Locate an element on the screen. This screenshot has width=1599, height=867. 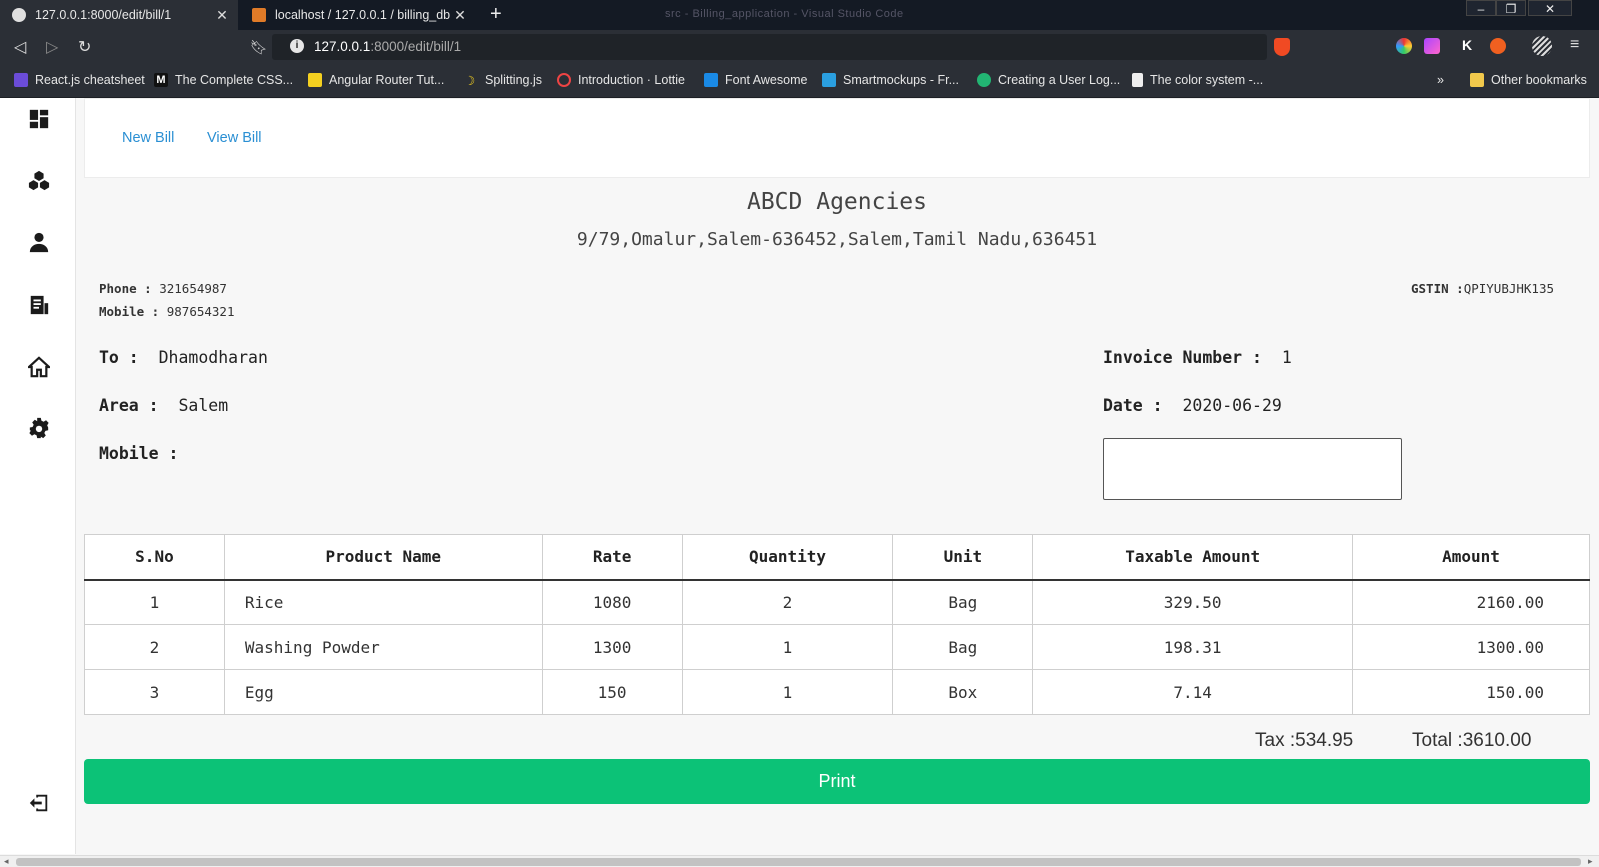
column-header: Product Name is located at coordinates (383, 557).